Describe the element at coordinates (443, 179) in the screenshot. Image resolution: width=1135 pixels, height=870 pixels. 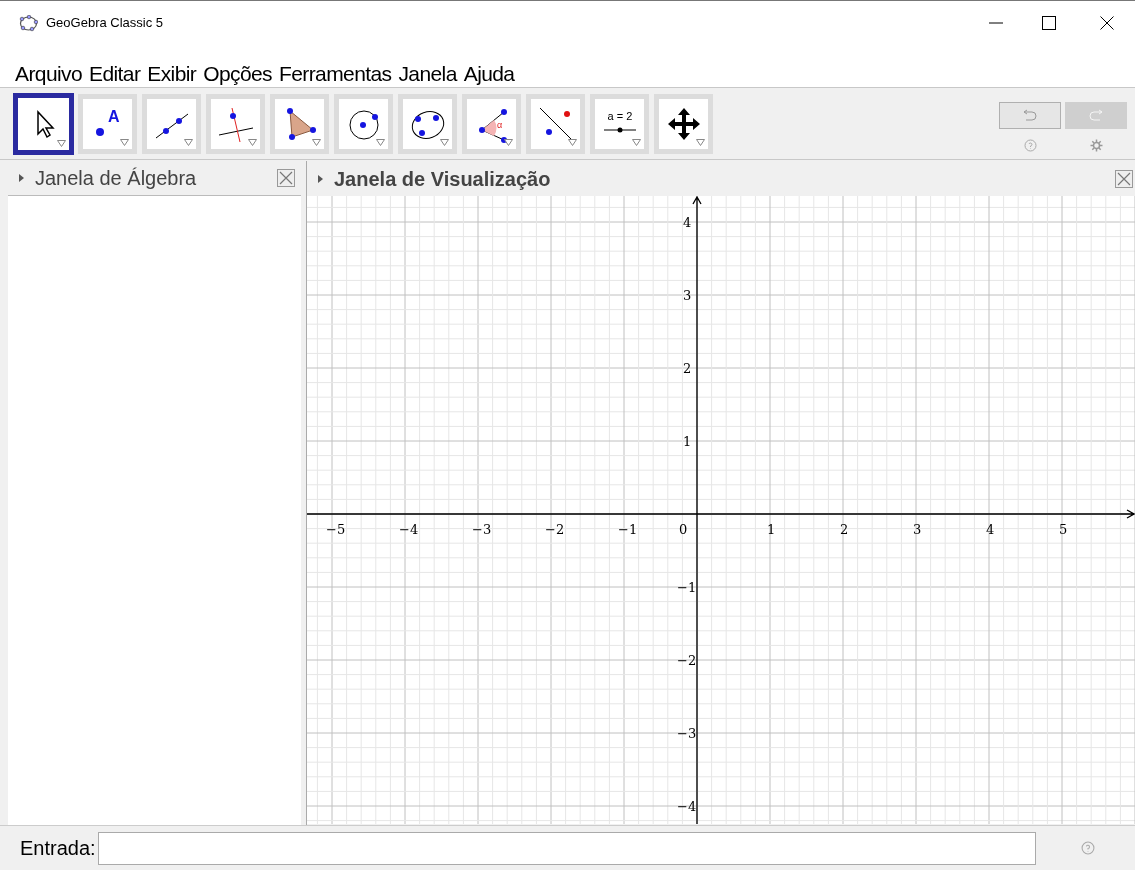
I see `panel-title: Janela de Visualização` at that location.